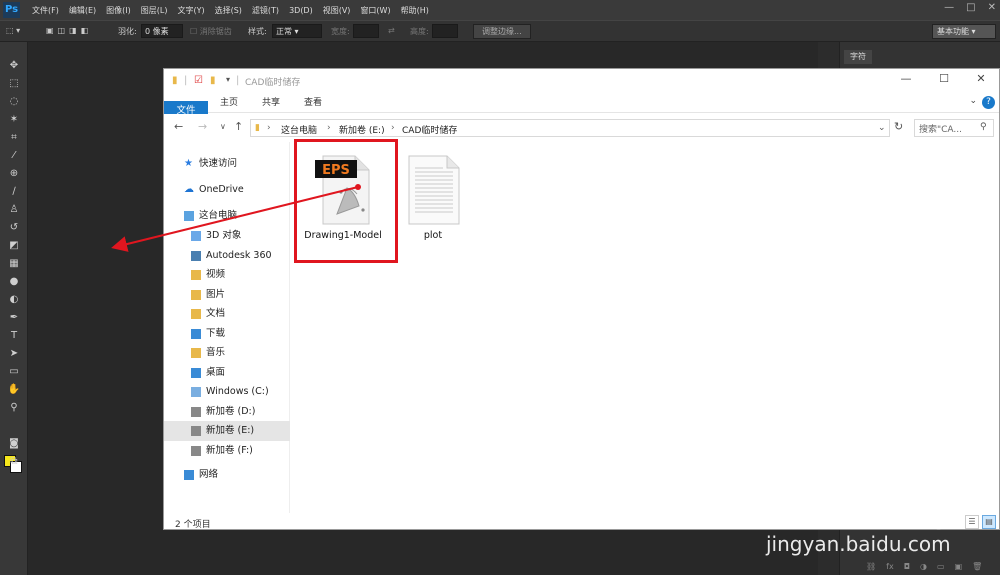 The image size is (1000, 575). Describe the element at coordinates (301, 10) in the screenshot. I see `ps-menu-item: 3D(D)` at that location.